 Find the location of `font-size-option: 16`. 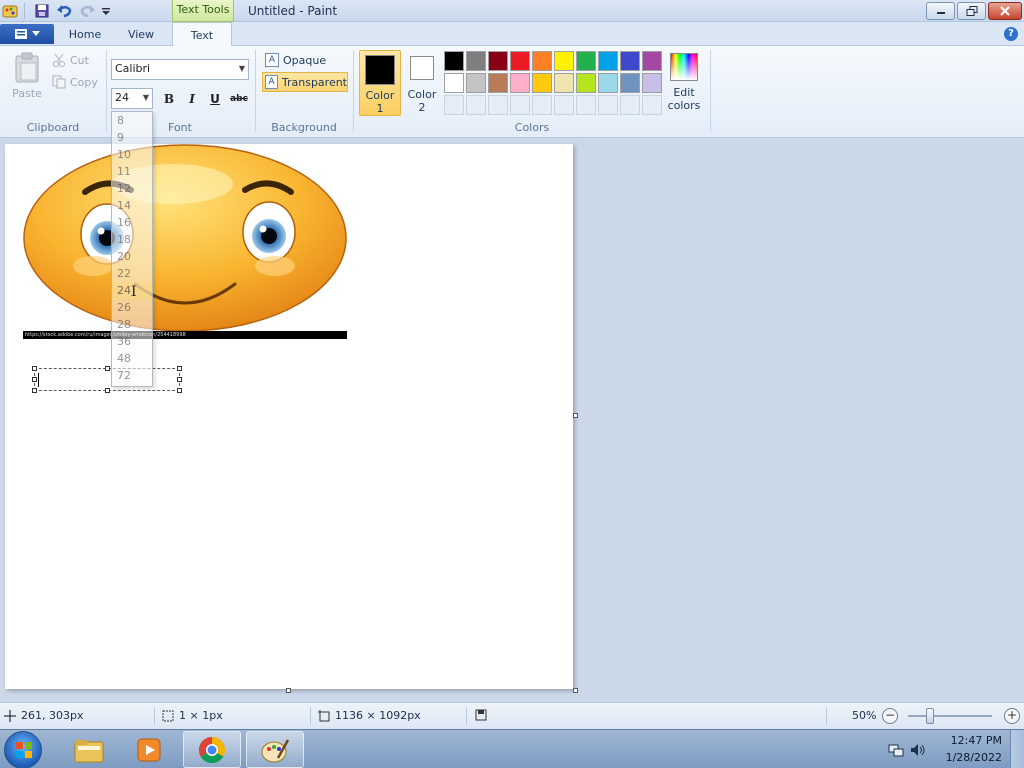

font-size-option: 16 is located at coordinates (132, 222).